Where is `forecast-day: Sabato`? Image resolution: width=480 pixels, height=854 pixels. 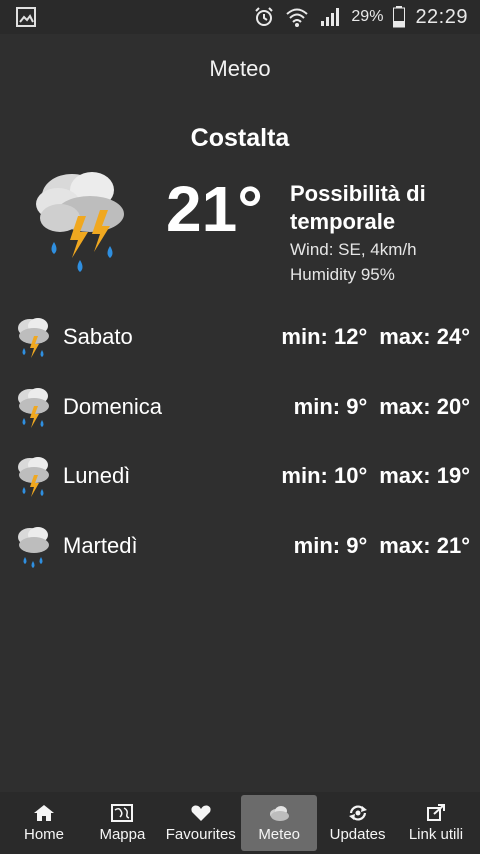 forecast-day: Sabato is located at coordinates (98, 336).